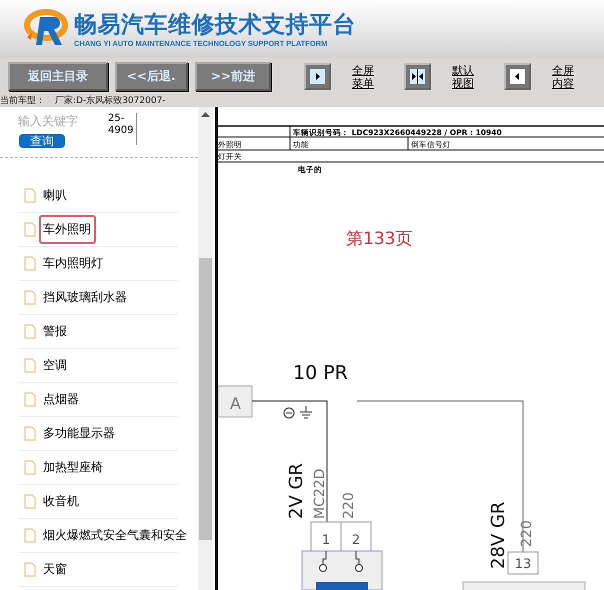 This screenshot has height=590, width=604. Describe the element at coordinates (55, 365) in the screenshot. I see `menu-item: 空调` at that location.